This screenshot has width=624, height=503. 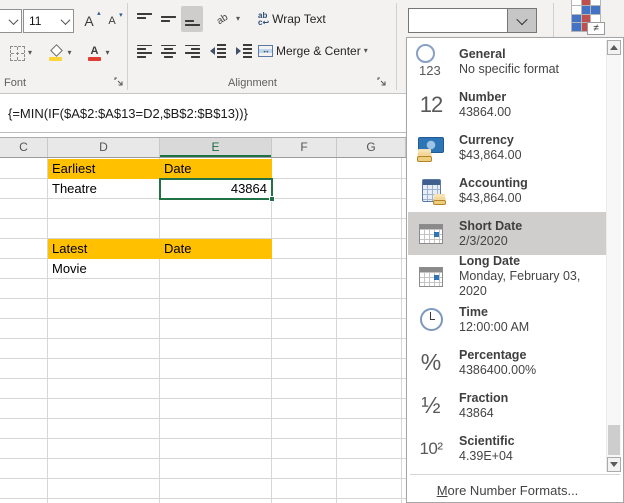 I want to click on bottom-align-button, so click(x=192, y=19).